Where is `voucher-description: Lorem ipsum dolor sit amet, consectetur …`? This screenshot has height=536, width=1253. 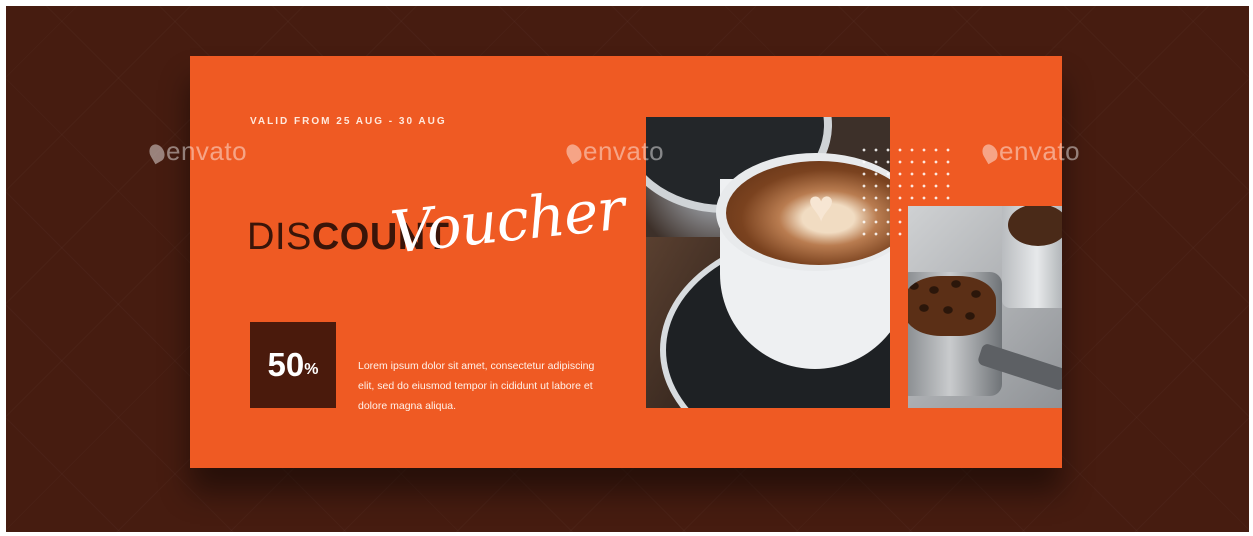 voucher-description: Lorem ipsum dolor sit amet, consectetur … is located at coordinates (476, 386).